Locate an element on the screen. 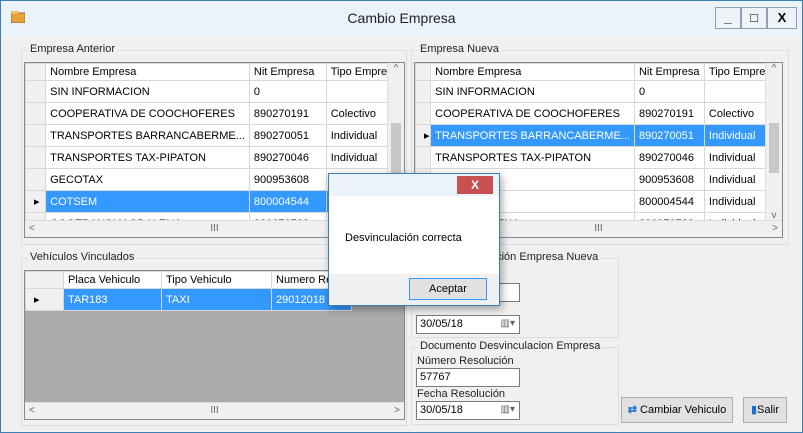  swap-icon: ⇄ is located at coordinates (632, 410).